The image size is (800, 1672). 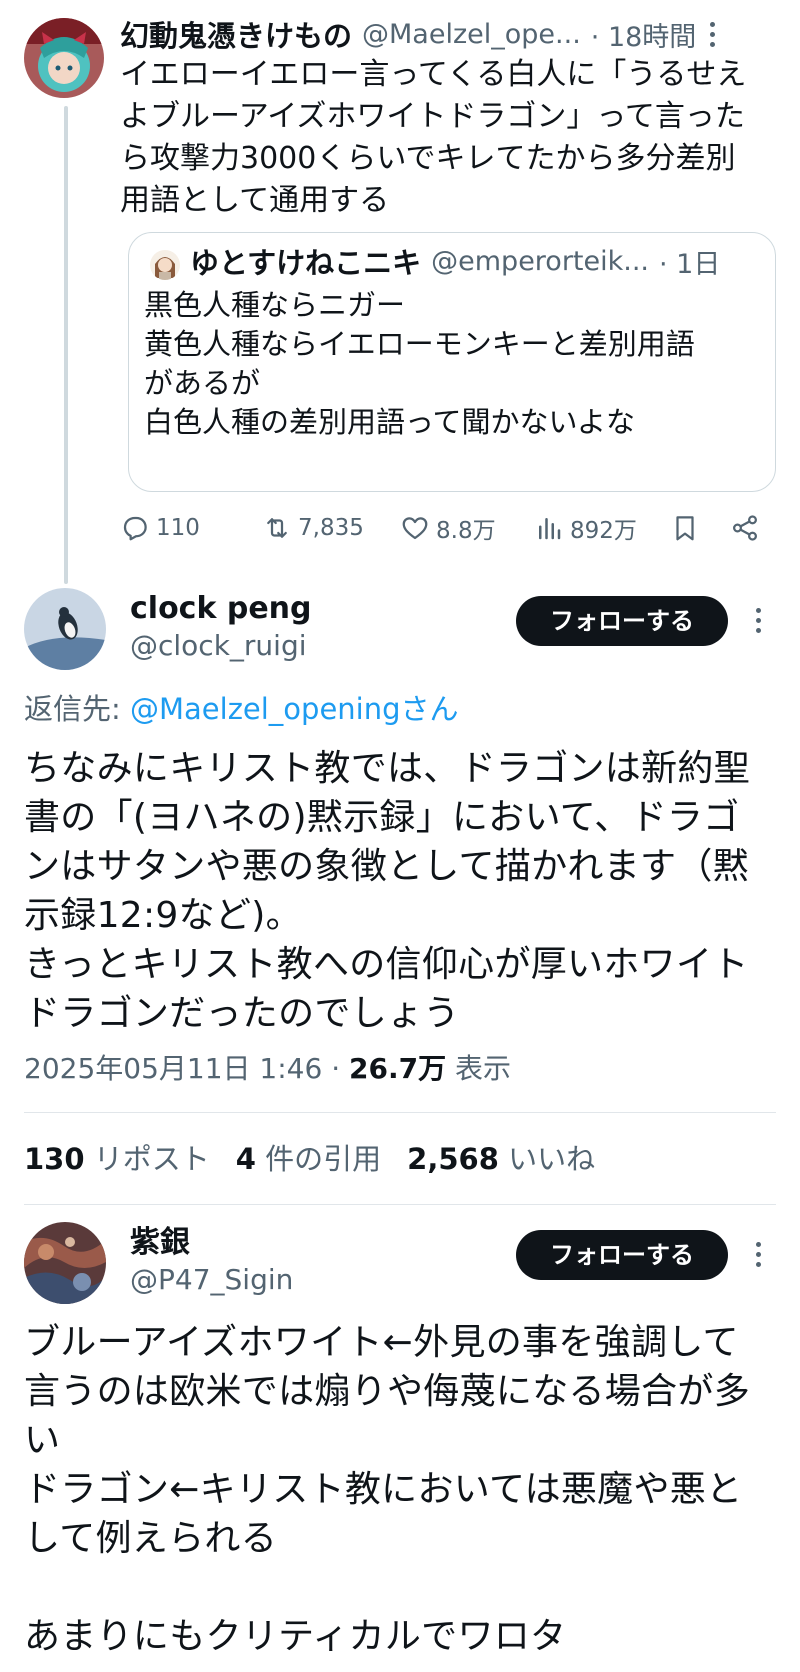 I want to click on quoted-time: · 1日, so click(x=690, y=264).